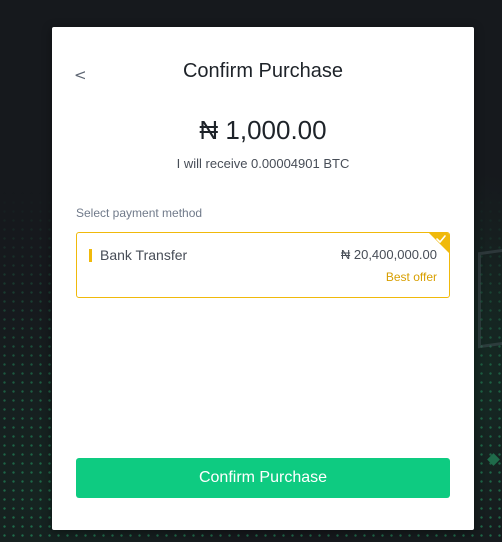  What do you see at coordinates (263, 265) in the screenshot?
I see `payment-method-option-bank-transfer: Bank Transfer ₦ 20,400,000.00 Best offer` at bounding box center [263, 265].